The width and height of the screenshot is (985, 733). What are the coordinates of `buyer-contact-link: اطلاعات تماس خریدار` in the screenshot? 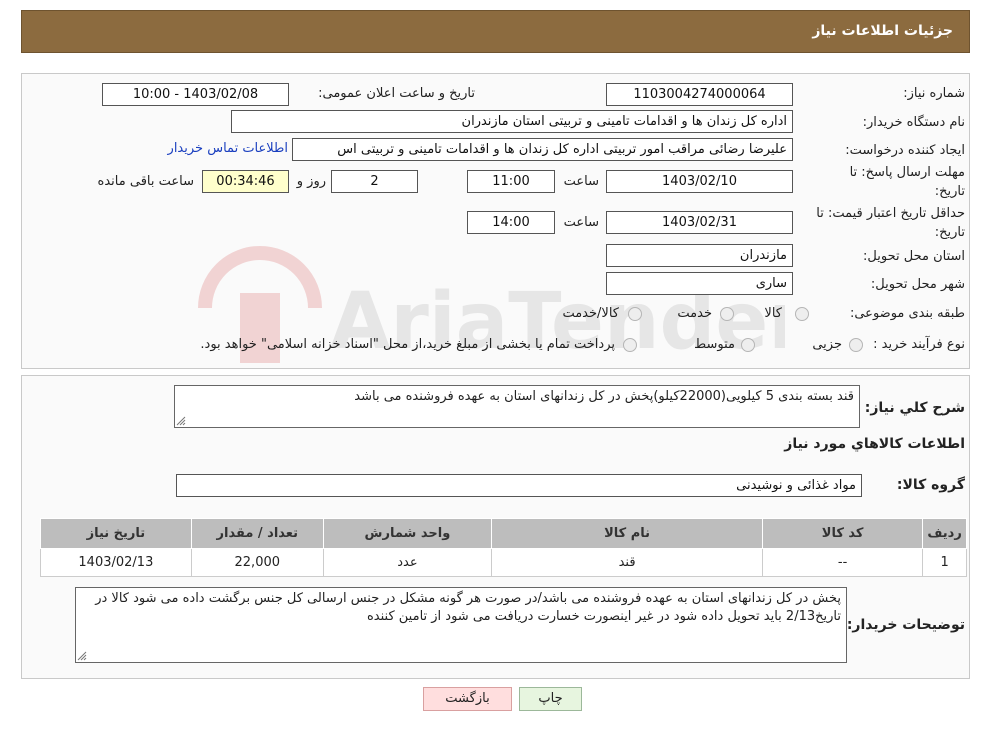 It's located at (228, 148).